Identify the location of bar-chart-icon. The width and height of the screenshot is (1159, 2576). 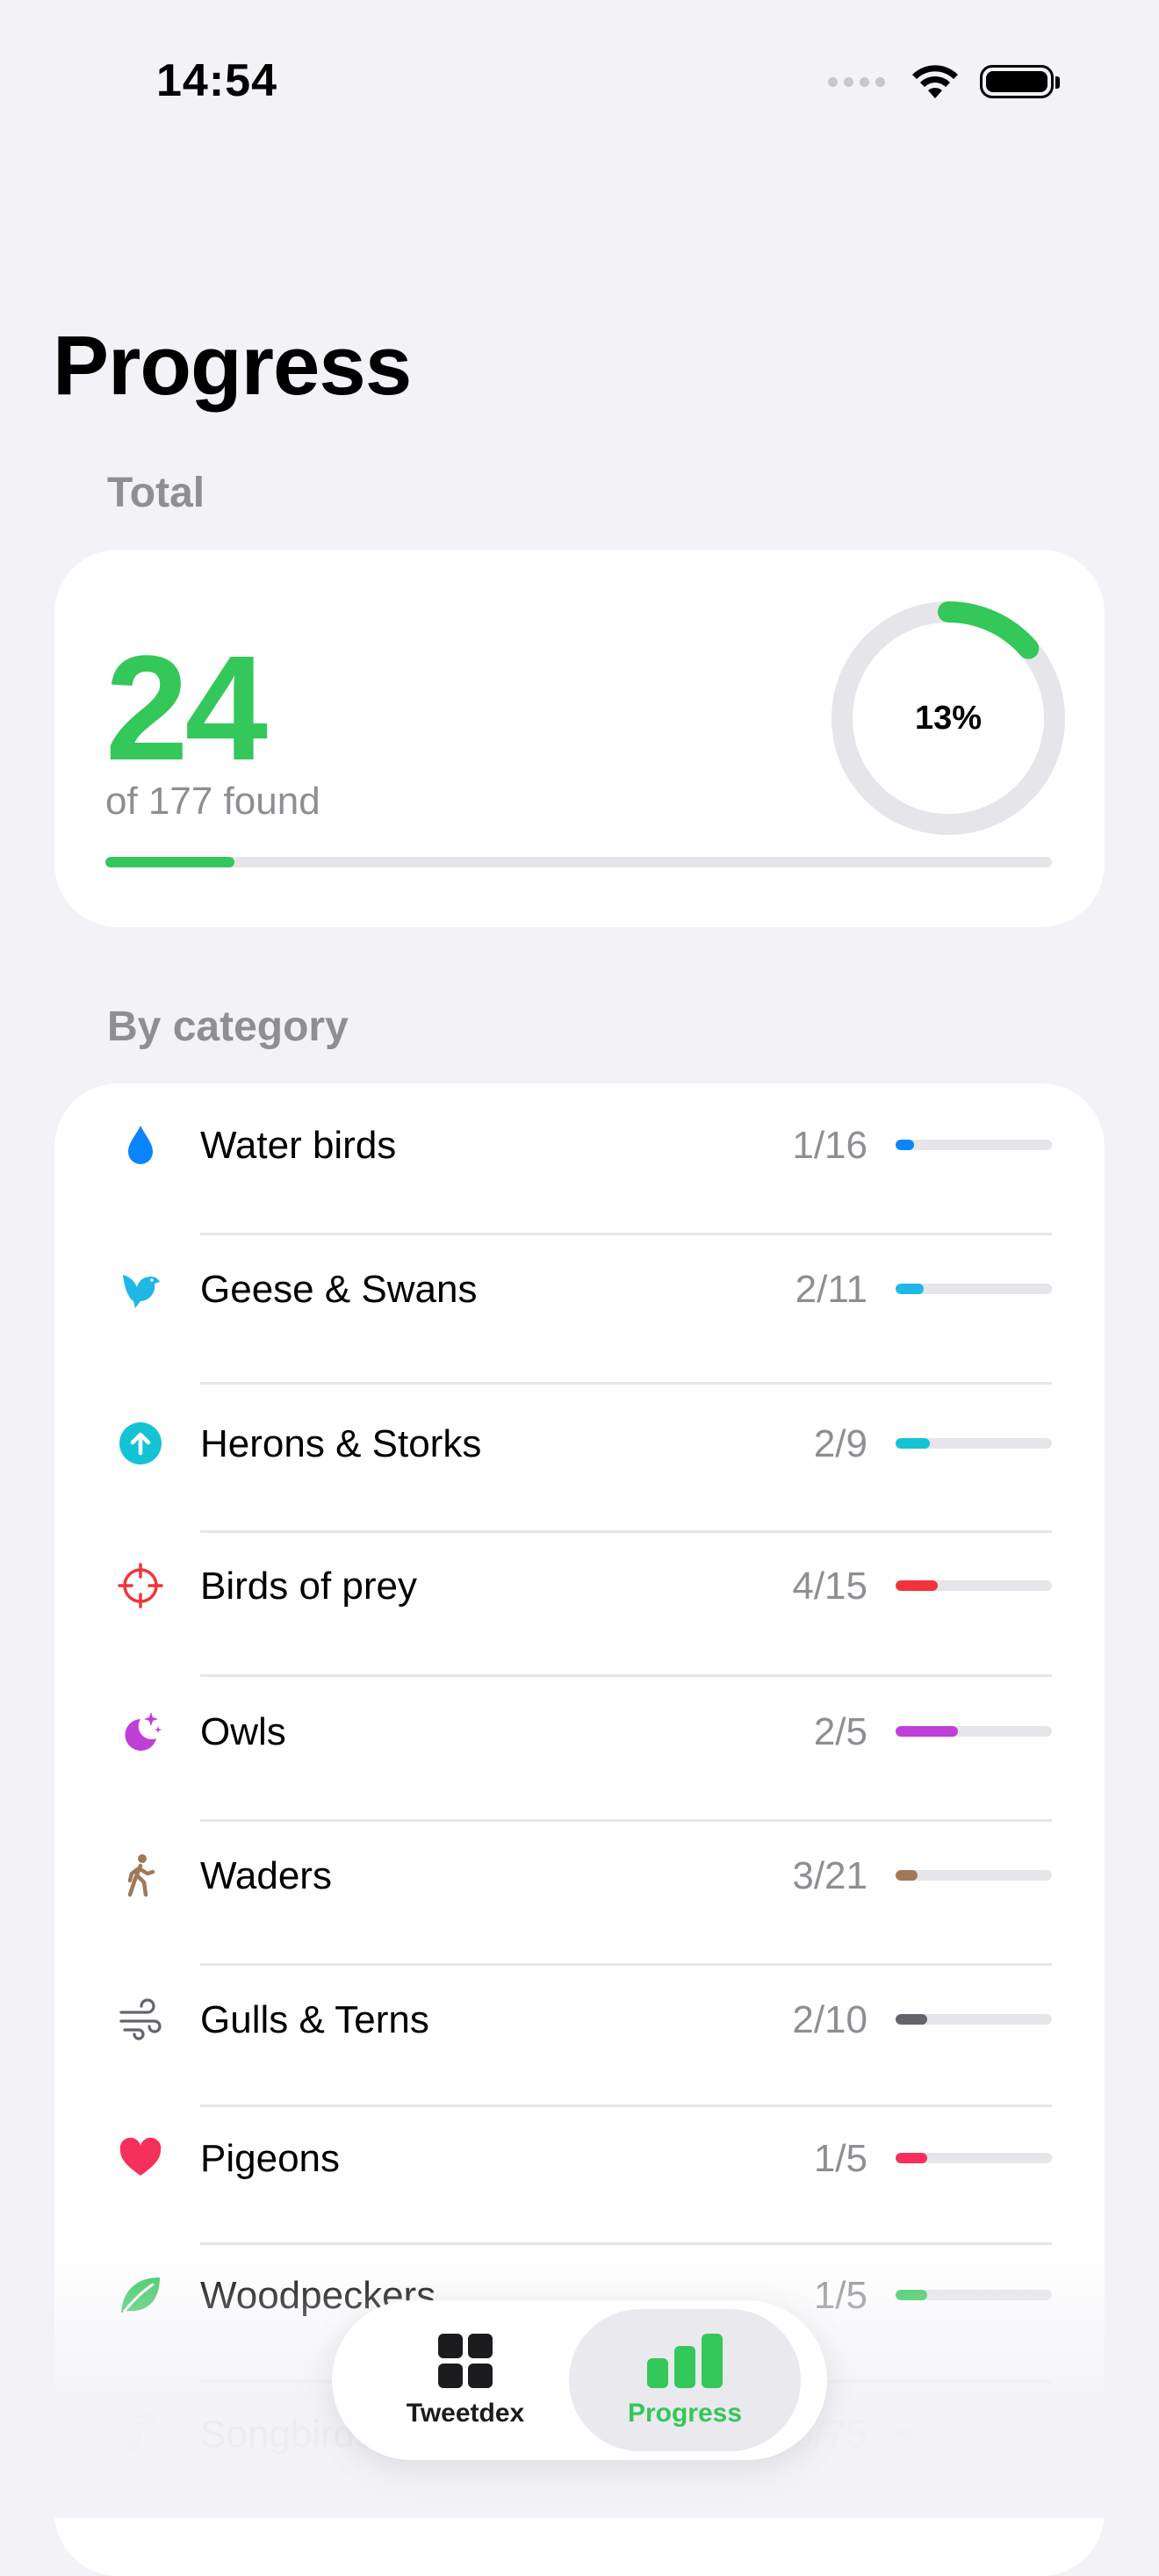
(685, 2361).